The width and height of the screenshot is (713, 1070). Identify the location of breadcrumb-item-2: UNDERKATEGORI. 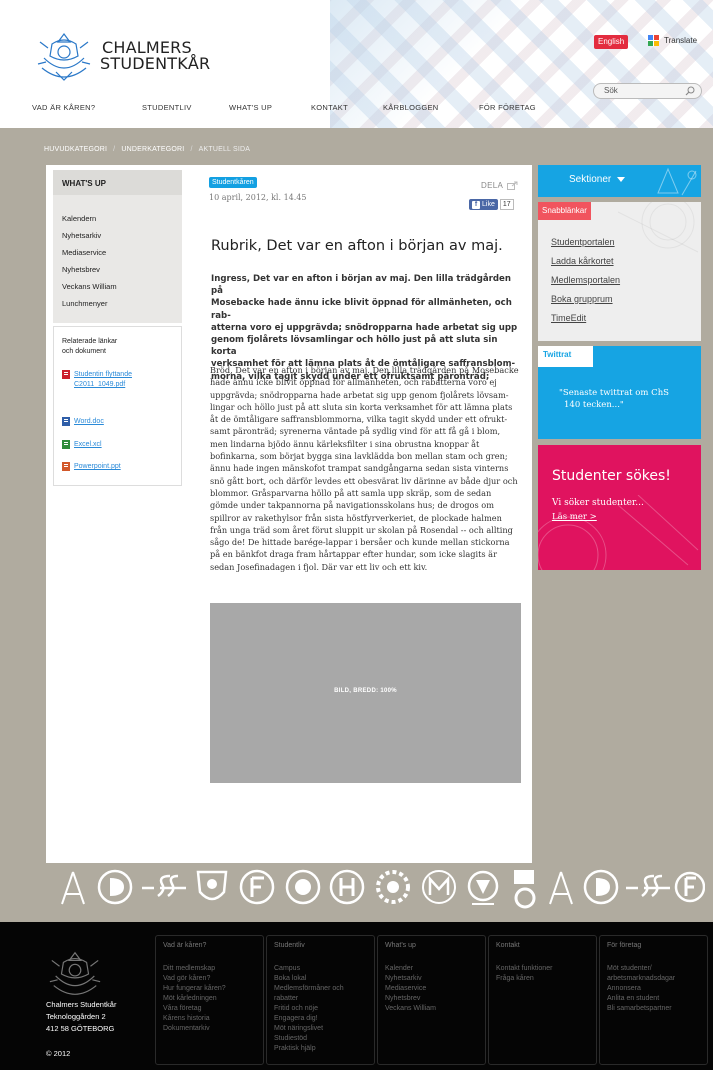
(152, 149).